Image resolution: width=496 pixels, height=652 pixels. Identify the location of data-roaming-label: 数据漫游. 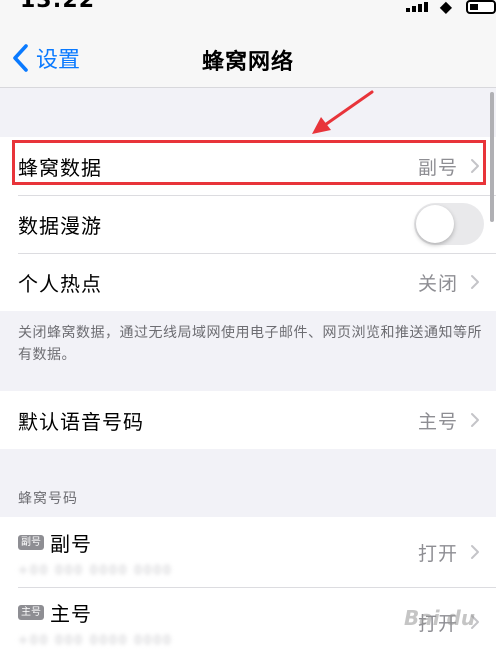
(60, 225).